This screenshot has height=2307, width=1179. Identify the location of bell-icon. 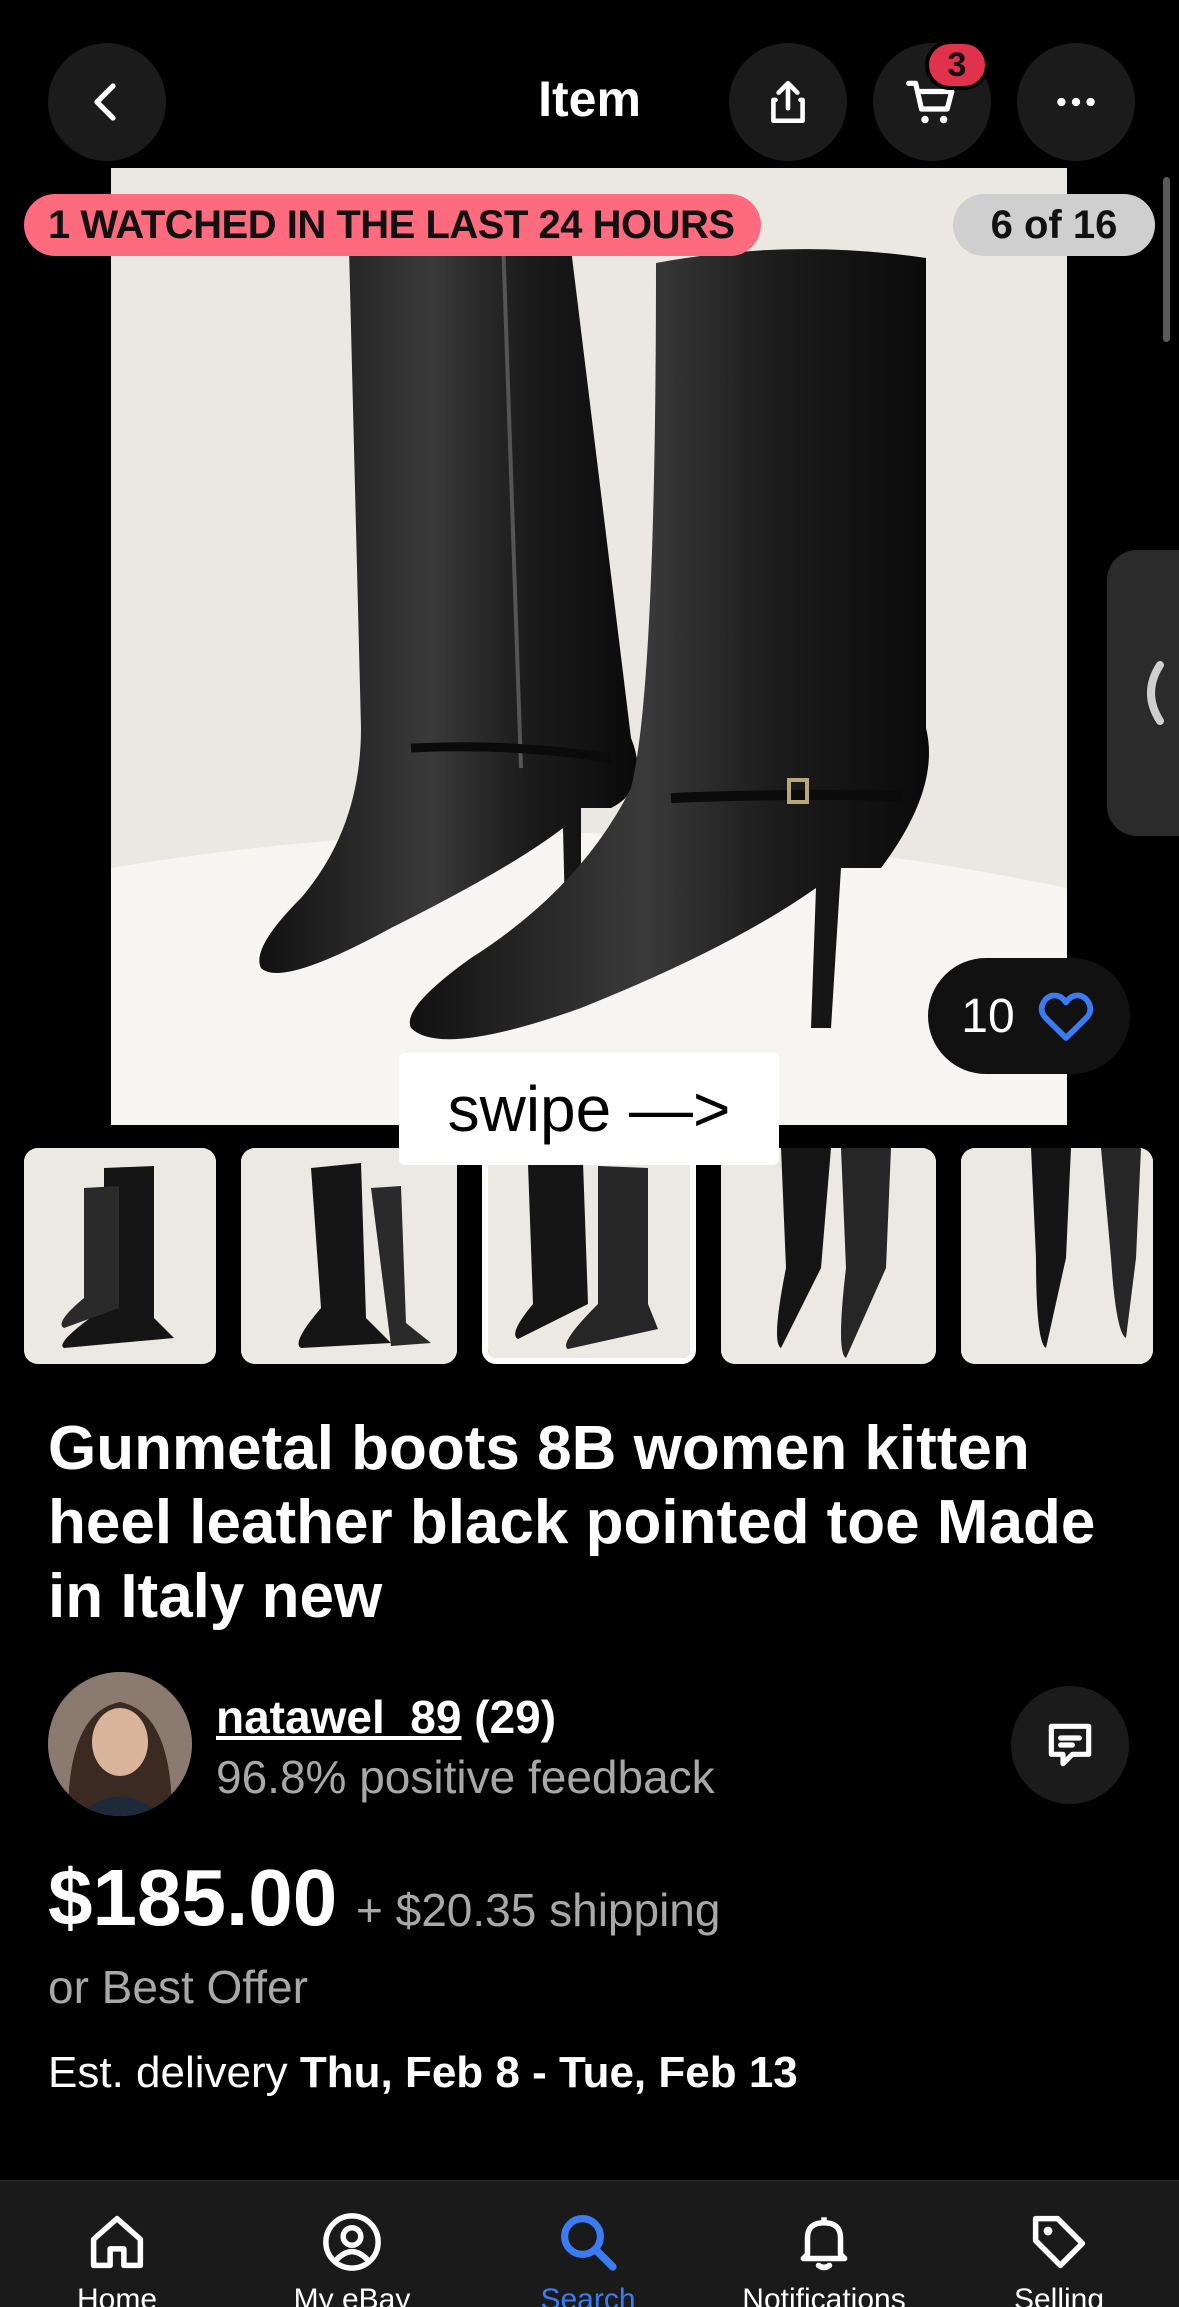
(824, 2242).